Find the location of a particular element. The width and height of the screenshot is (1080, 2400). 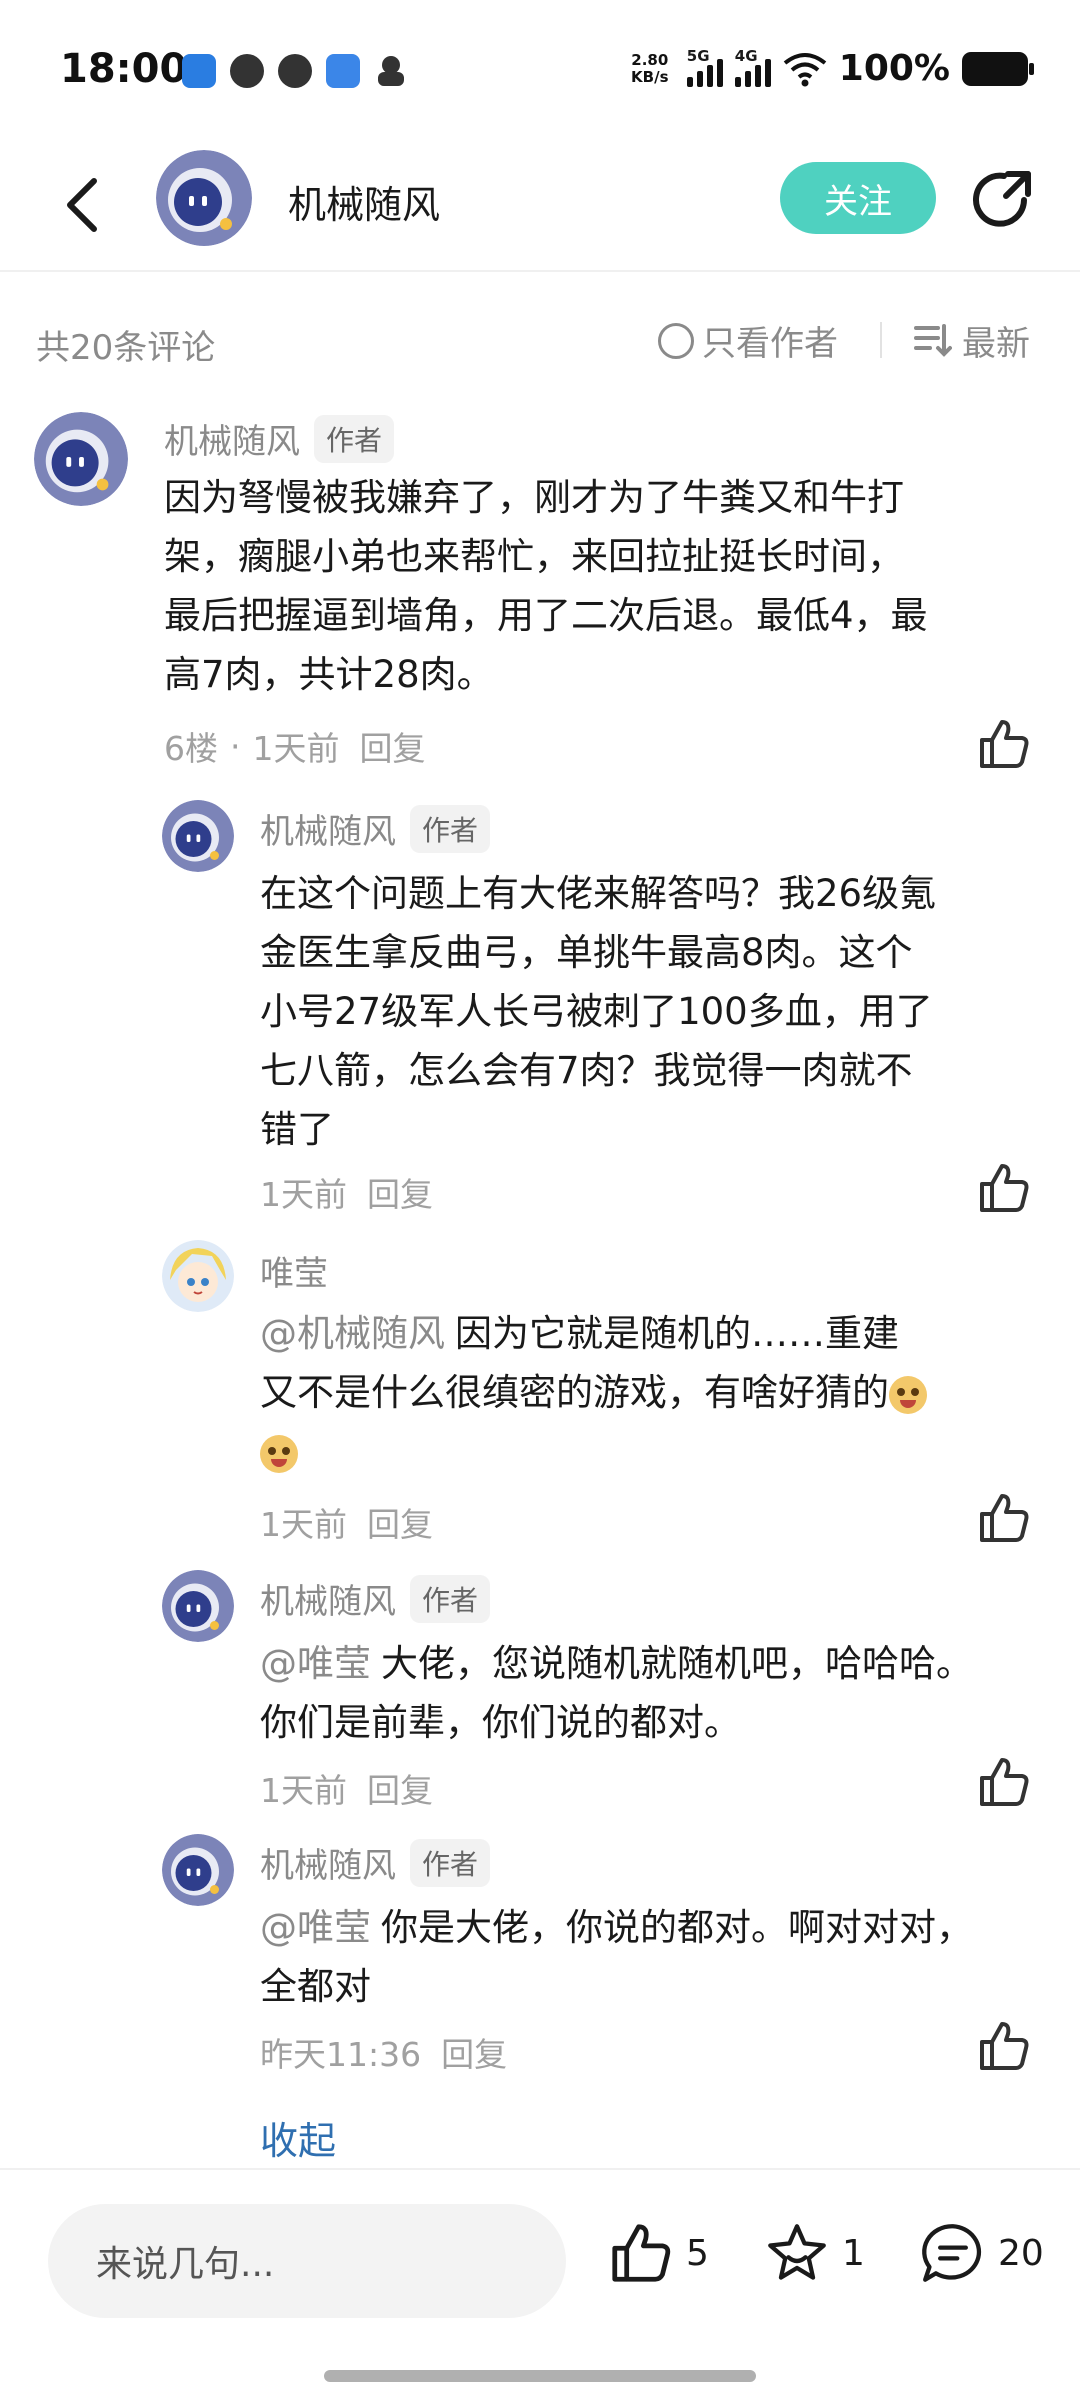

share-icon is located at coordinates (1002, 199).